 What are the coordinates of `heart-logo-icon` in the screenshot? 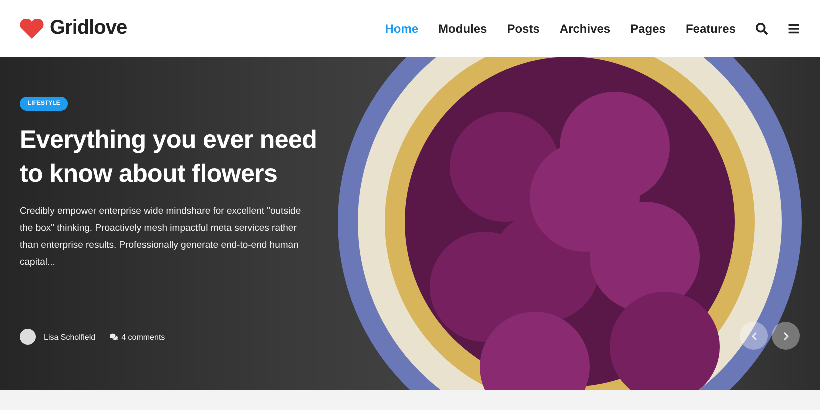 It's located at (32, 28).